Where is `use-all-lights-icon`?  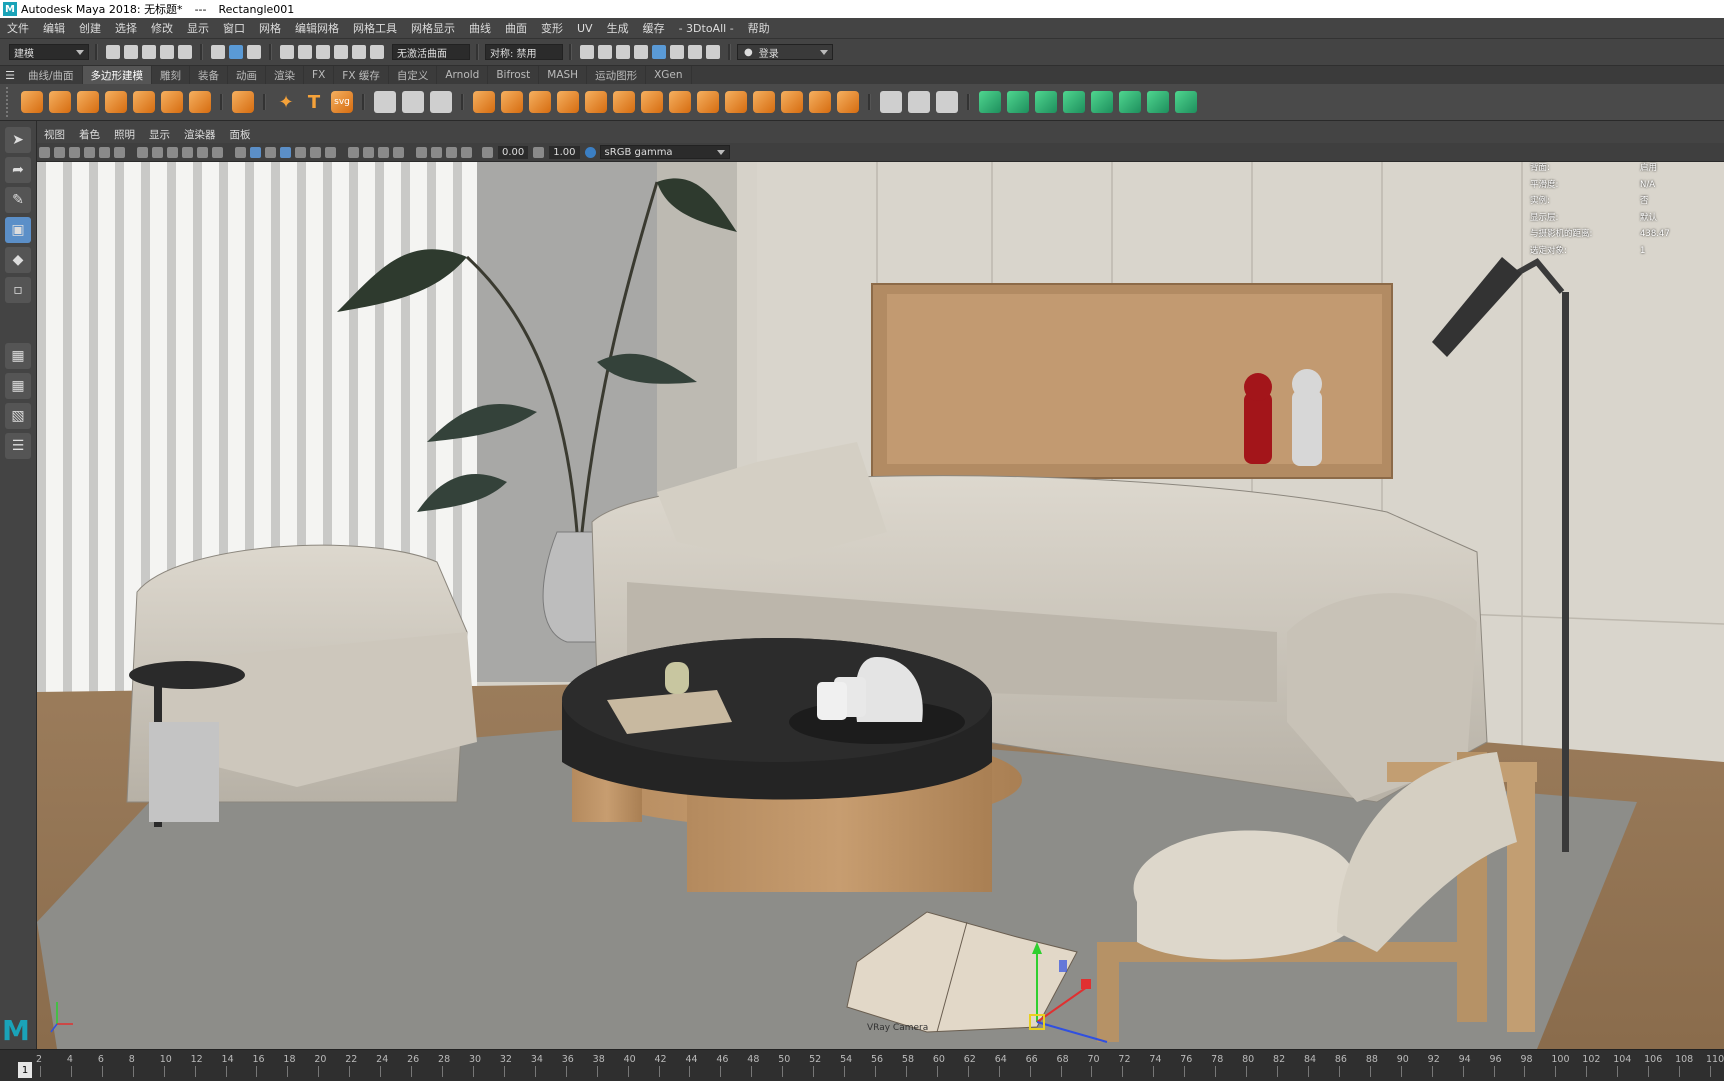
use-all-lights-icon is located at coordinates (315, 152).